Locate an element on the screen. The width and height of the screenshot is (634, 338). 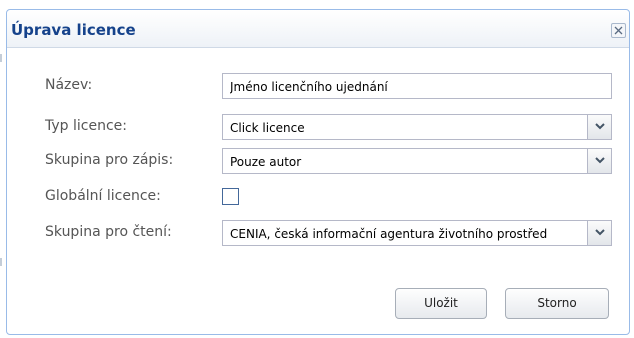
left-edge-marker-bottom is located at coordinates (1, 262).